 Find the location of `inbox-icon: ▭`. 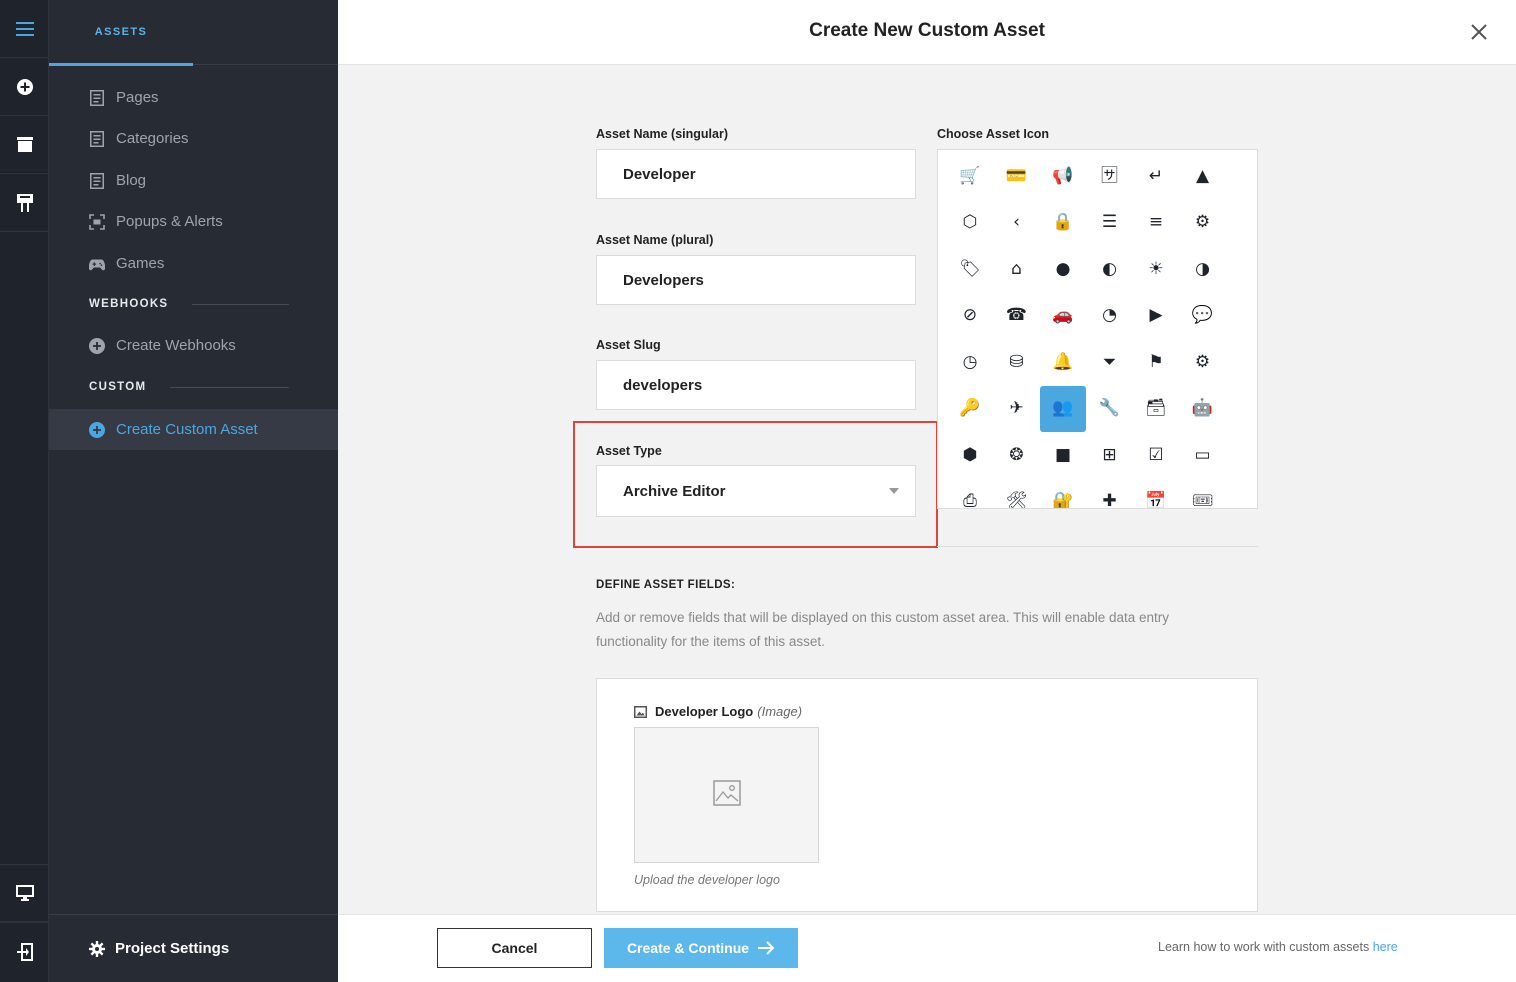

inbox-icon: ▭ is located at coordinates (1203, 455).